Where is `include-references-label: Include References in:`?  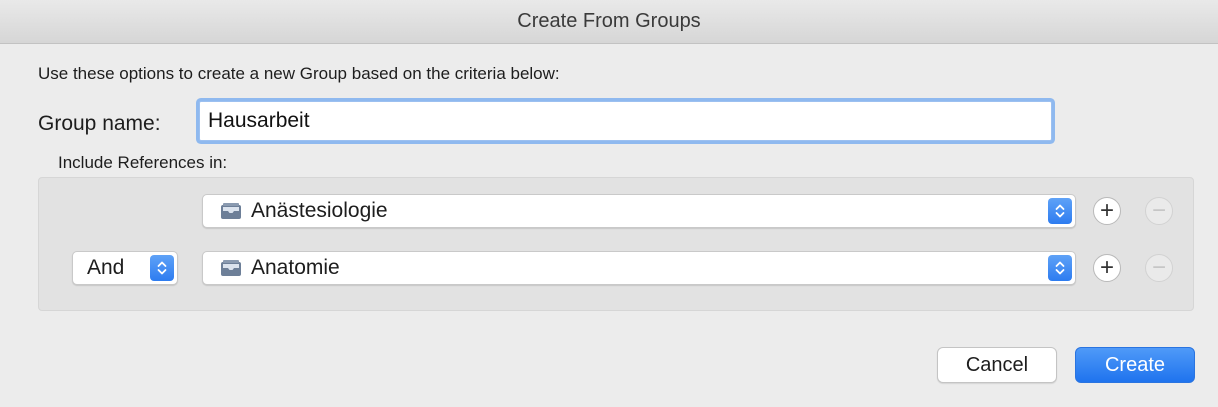 include-references-label: Include References in: is located at coordinates (143, 162).